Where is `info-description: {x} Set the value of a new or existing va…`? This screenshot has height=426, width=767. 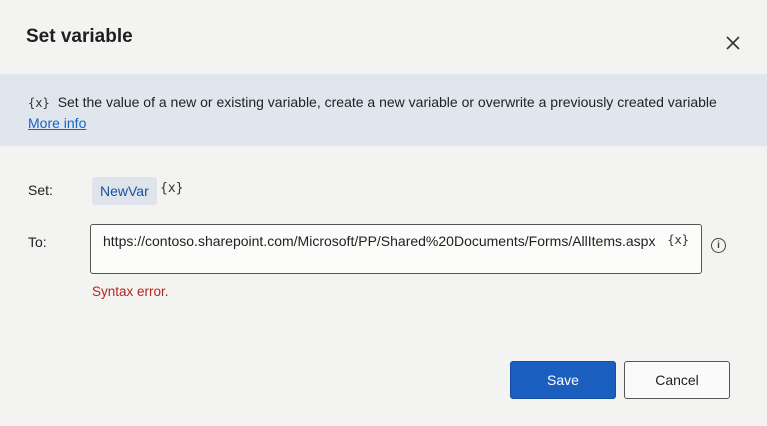
info-description: {x} Set the value of a new or existing va… is located at coordinates (373, 112).